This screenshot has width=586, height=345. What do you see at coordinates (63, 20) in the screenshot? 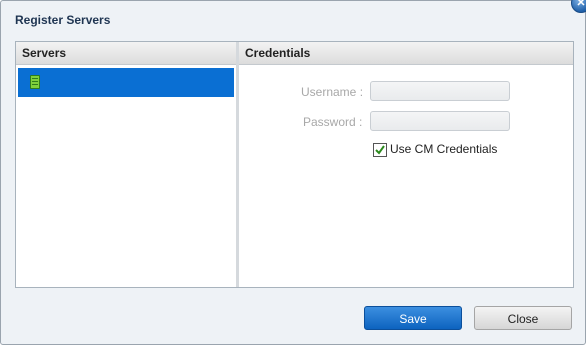
I see `dialog-title: Register Servers` at bounding box center [63, 20].